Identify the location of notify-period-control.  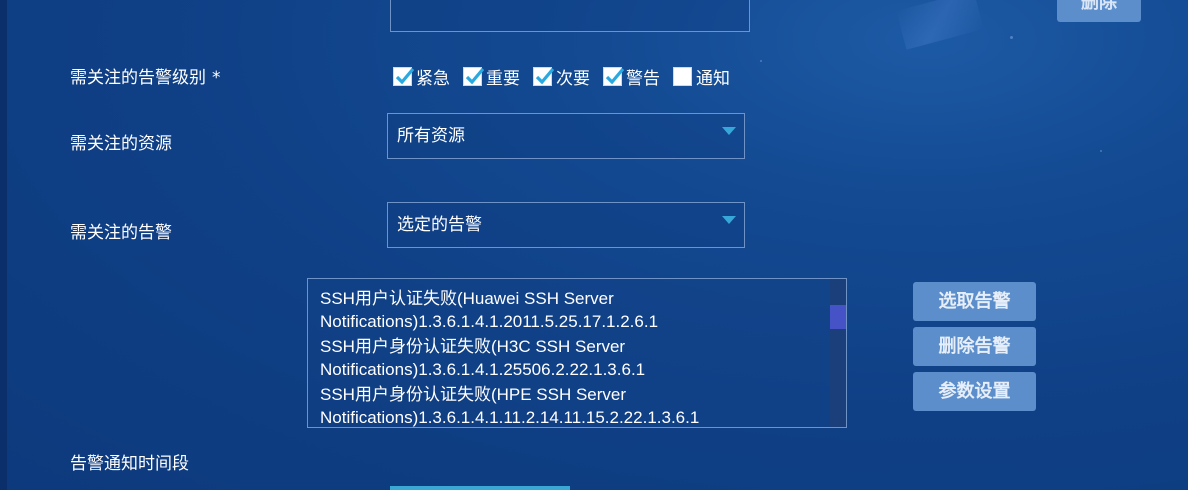
(480, 488).